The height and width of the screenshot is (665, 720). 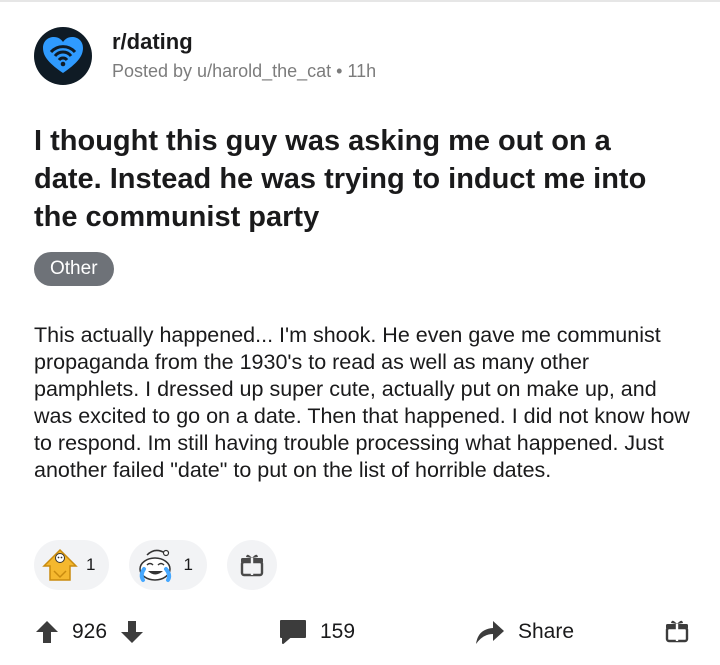 I want to click on wholesome-award-icon, so click(x=60, y=564).